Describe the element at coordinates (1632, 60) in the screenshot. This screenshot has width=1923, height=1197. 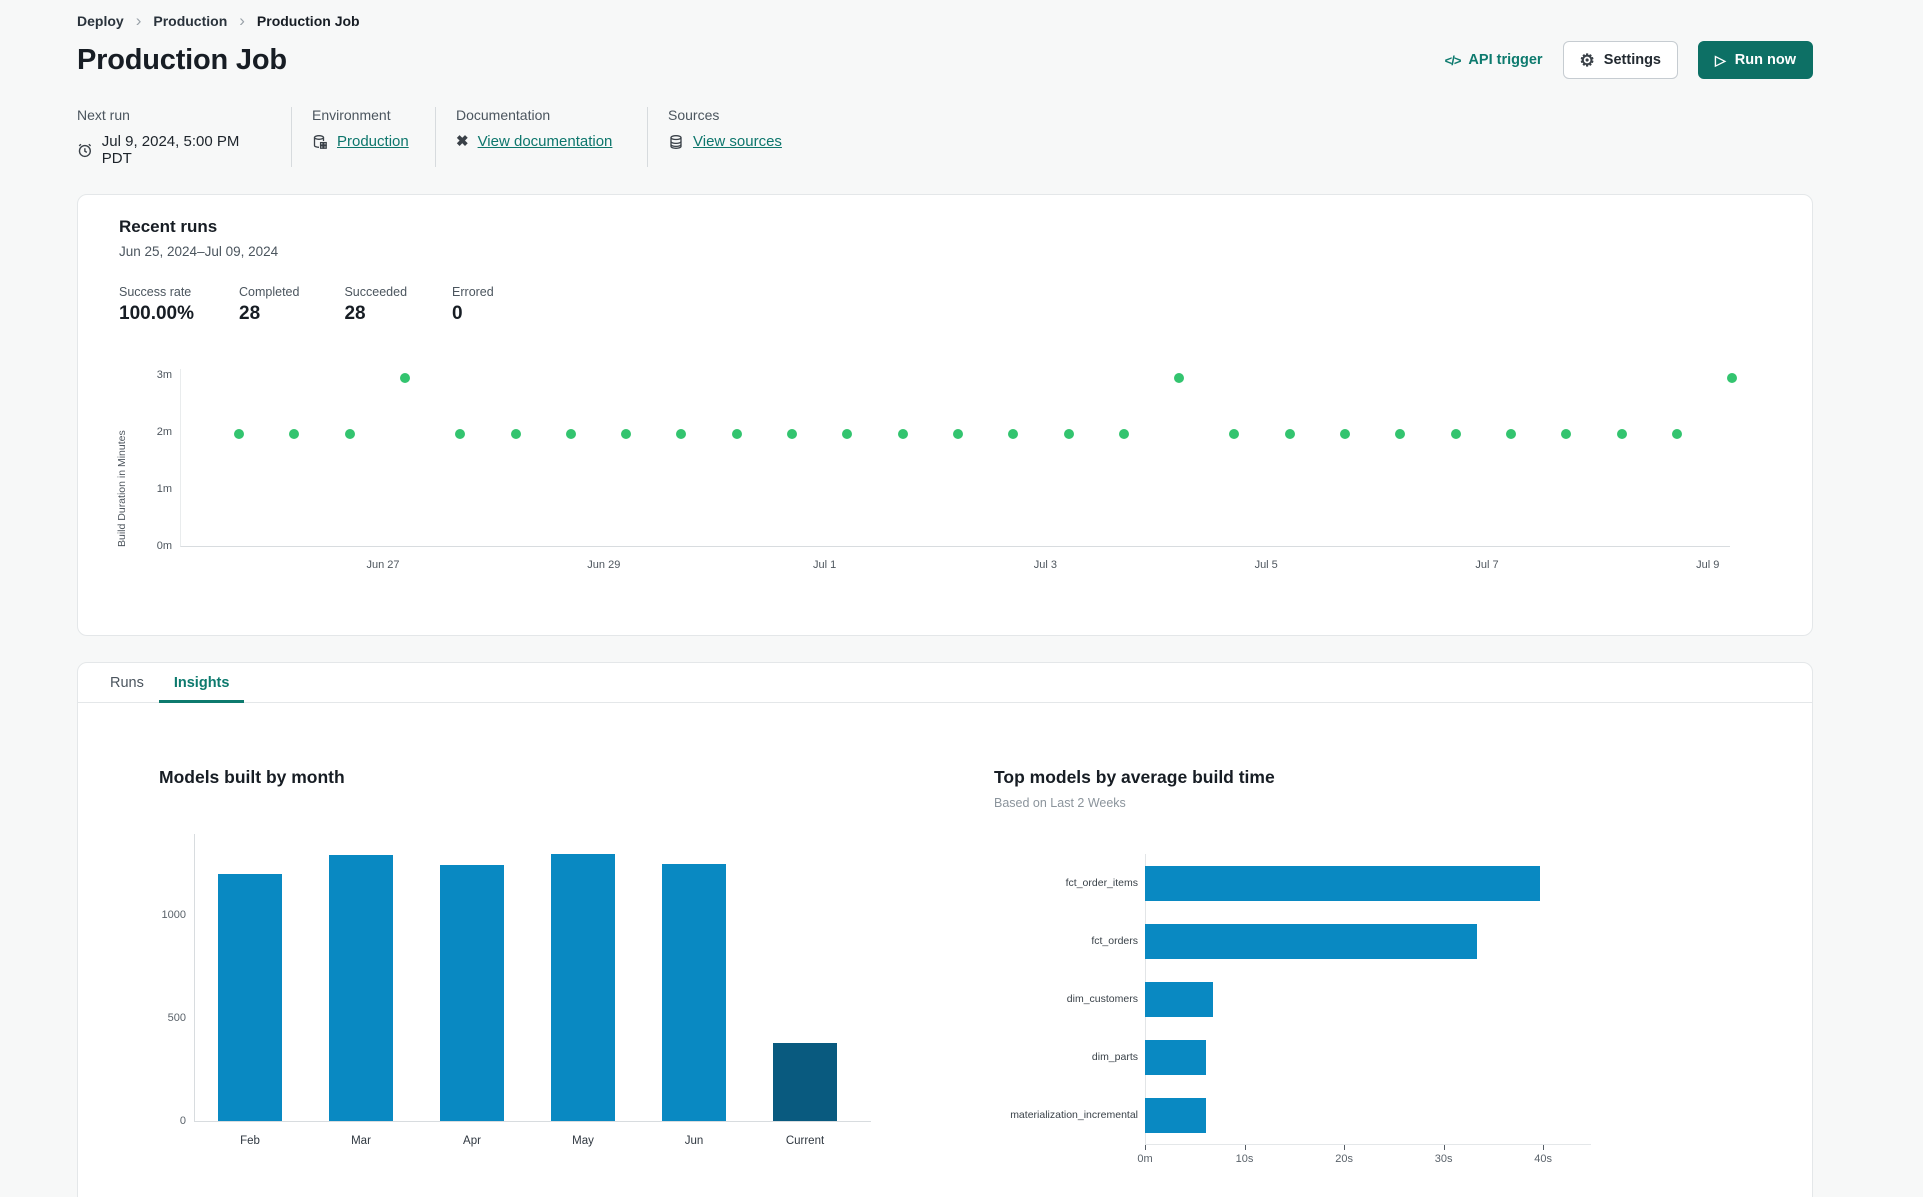
I see `settings-label: Settings` at that location.